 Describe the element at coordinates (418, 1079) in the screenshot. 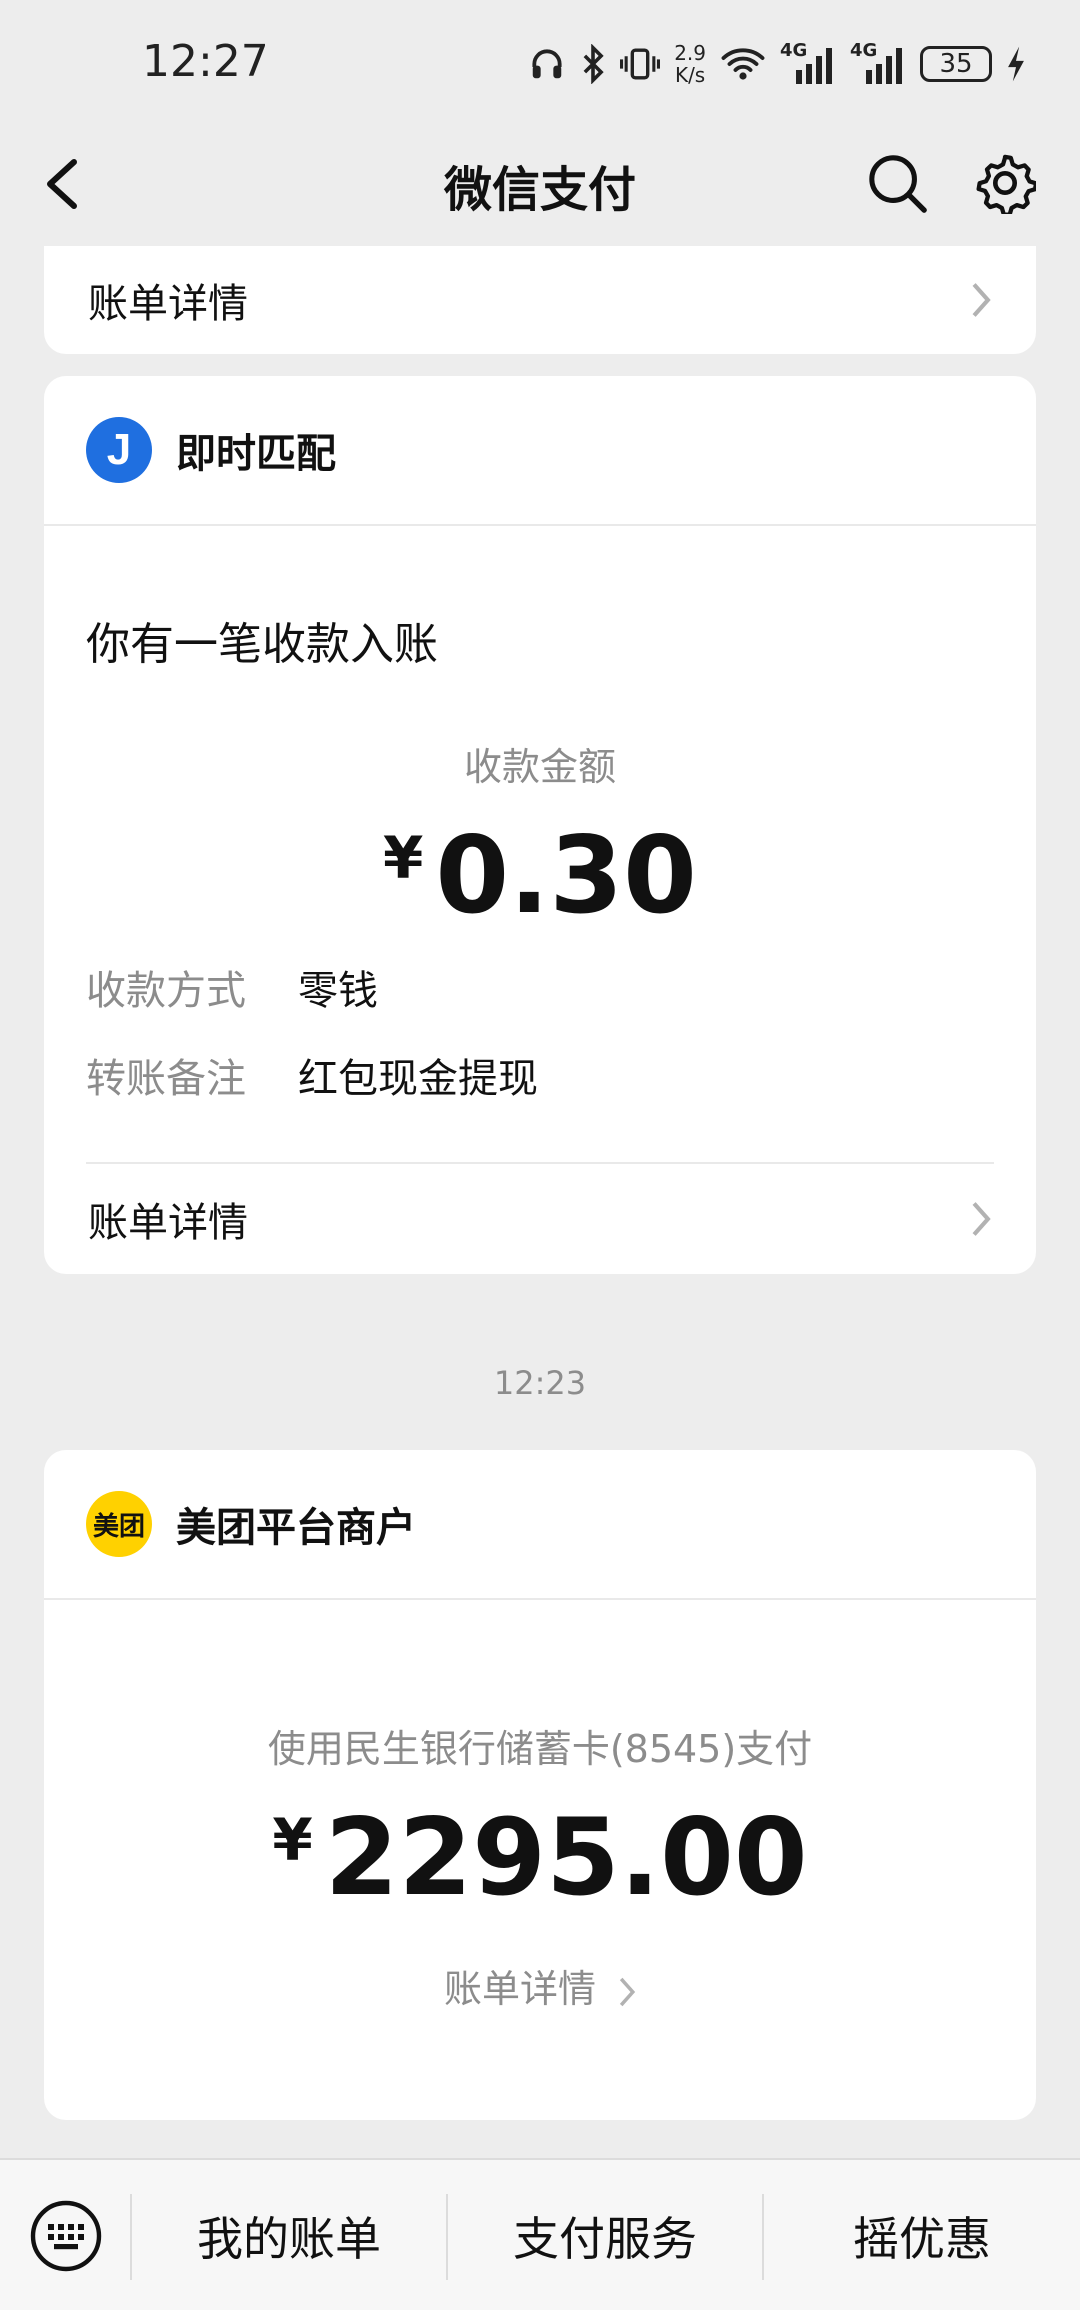

I see `field-value: 红包现金提现` at that location.